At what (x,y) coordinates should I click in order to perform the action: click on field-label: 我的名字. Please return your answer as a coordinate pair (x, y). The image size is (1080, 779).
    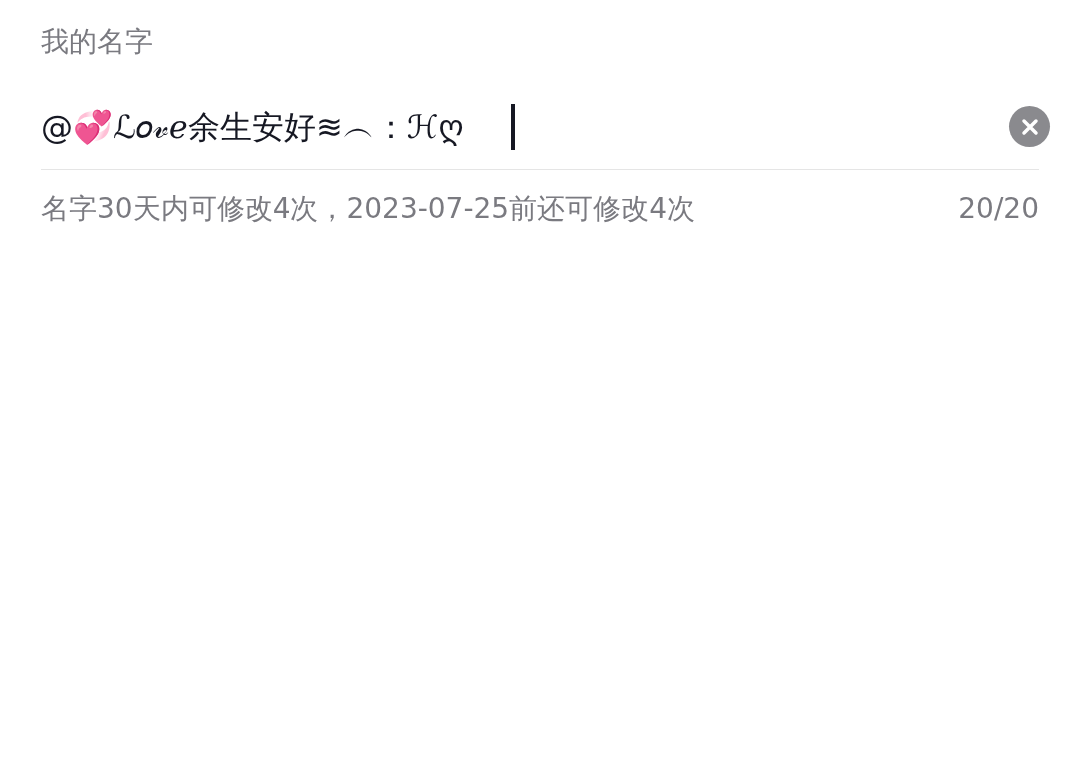
    Looking at the image, I should click on (97, 42).